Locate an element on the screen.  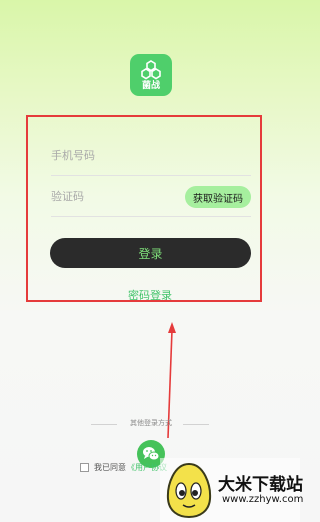
watermark-url: www.zzhyw.com is located at coordinates (263, 499).